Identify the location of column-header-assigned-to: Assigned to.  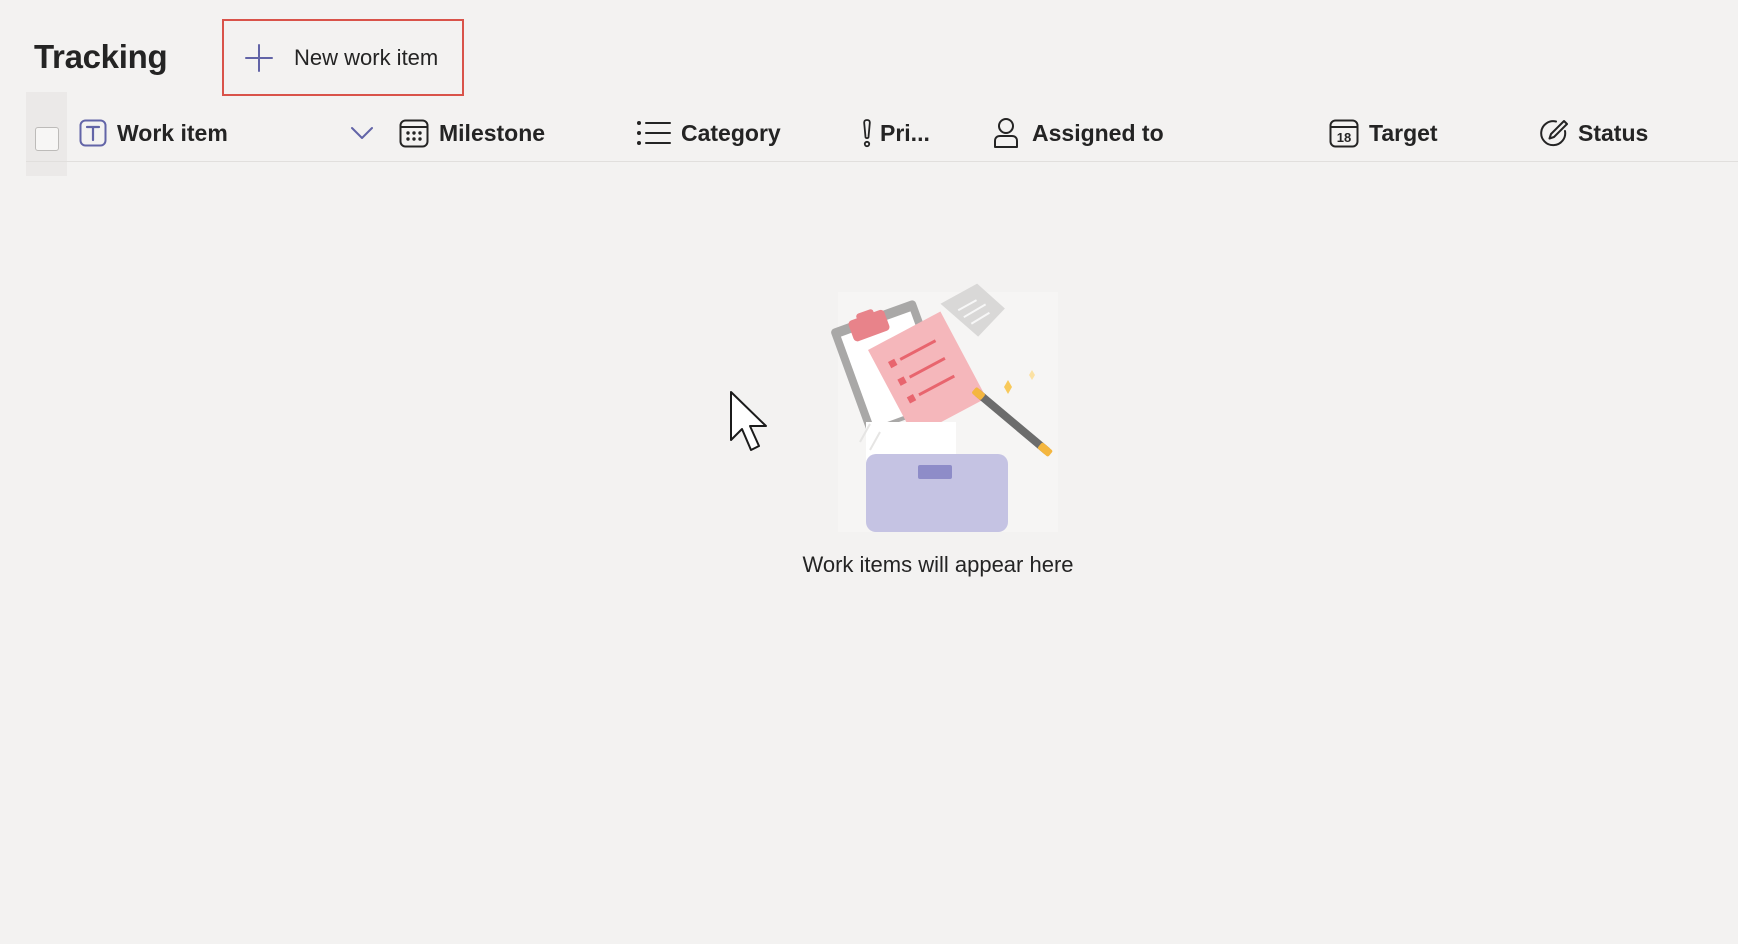
(1078, 133).